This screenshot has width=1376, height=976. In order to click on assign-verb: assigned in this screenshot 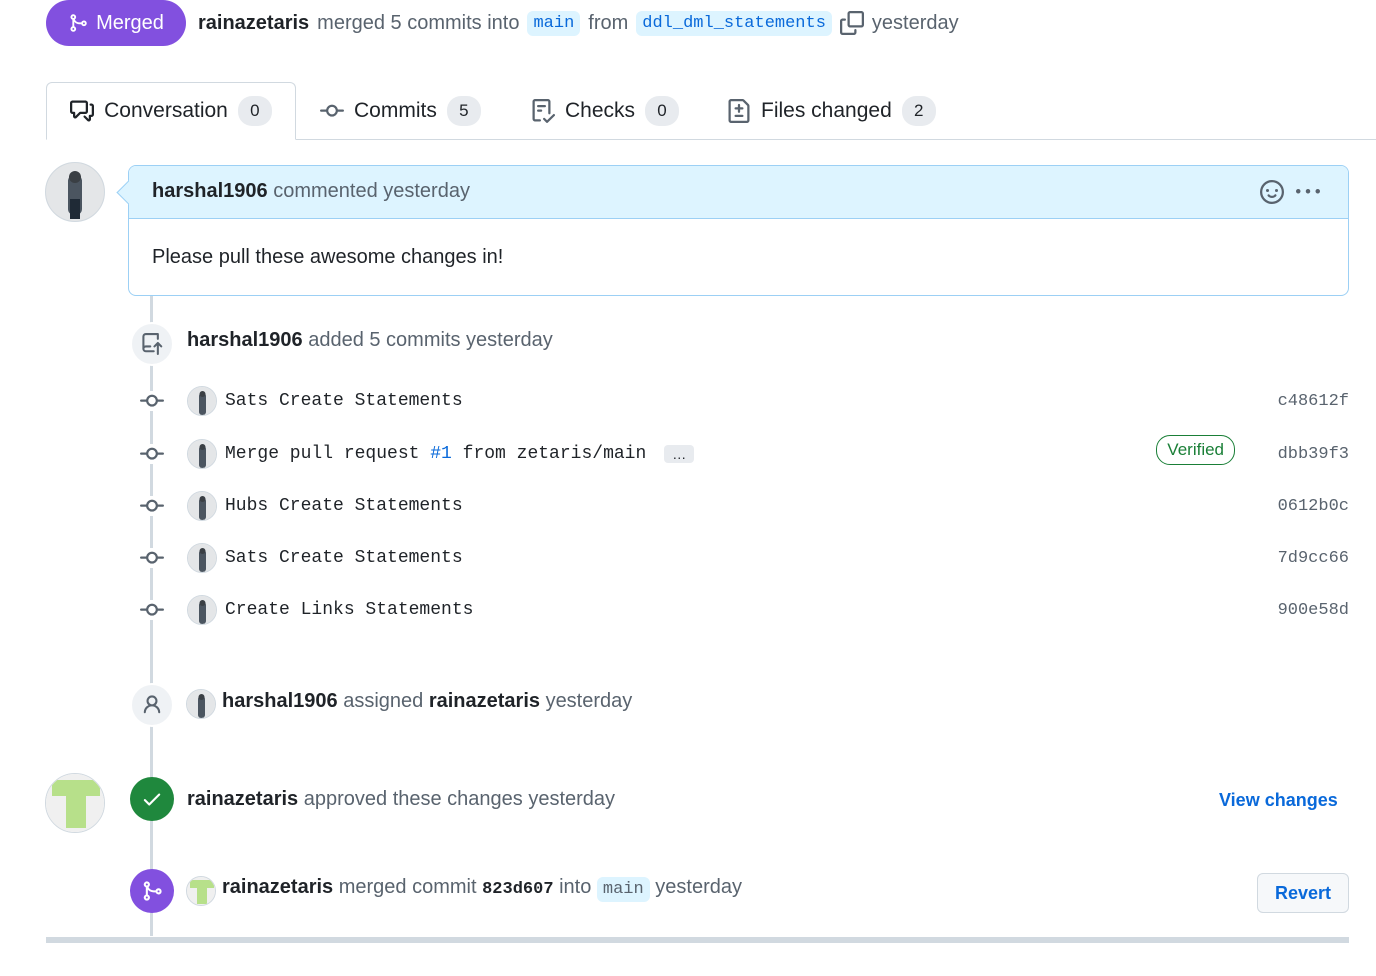, I will do `click(383, 701)`.